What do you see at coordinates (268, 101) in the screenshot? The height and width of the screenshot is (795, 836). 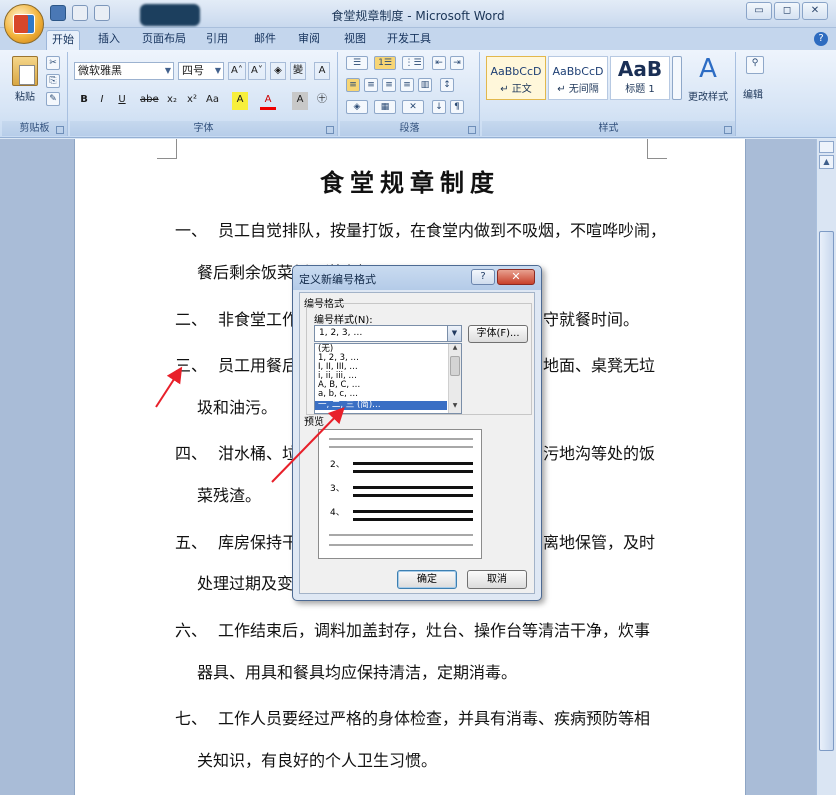 I see `font-color-button: A` at bounding box center [268, 101].